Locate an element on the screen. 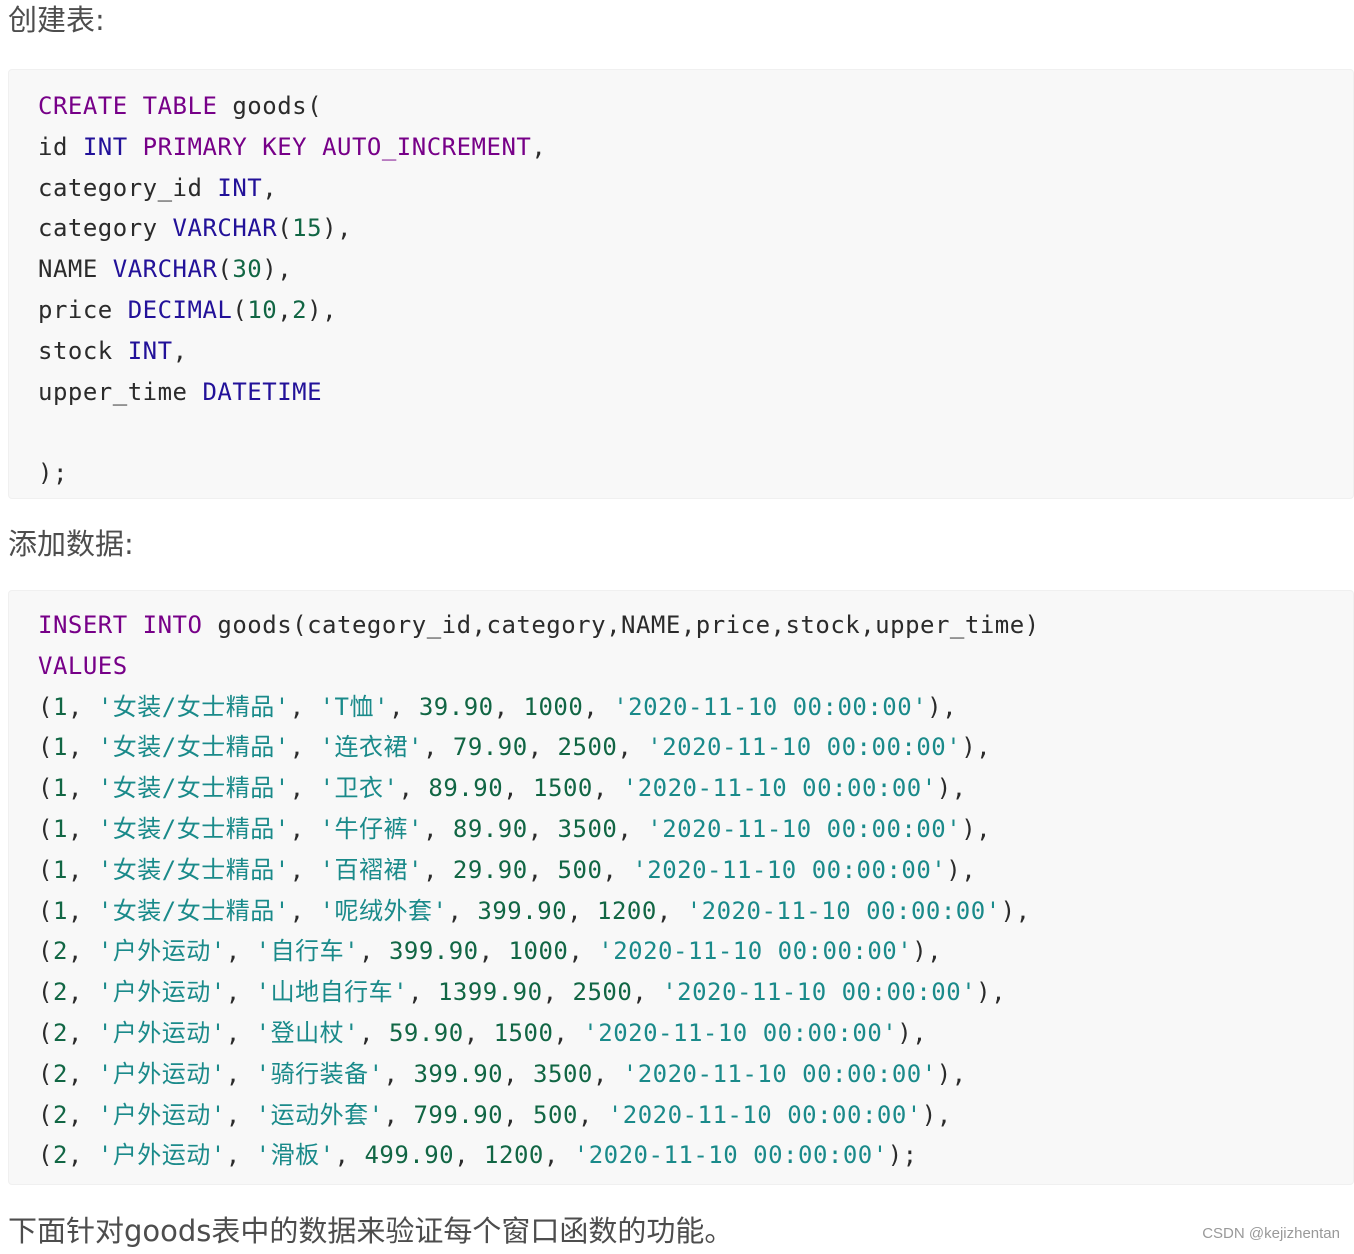  code-token: price is located at coordinates (83, 309).